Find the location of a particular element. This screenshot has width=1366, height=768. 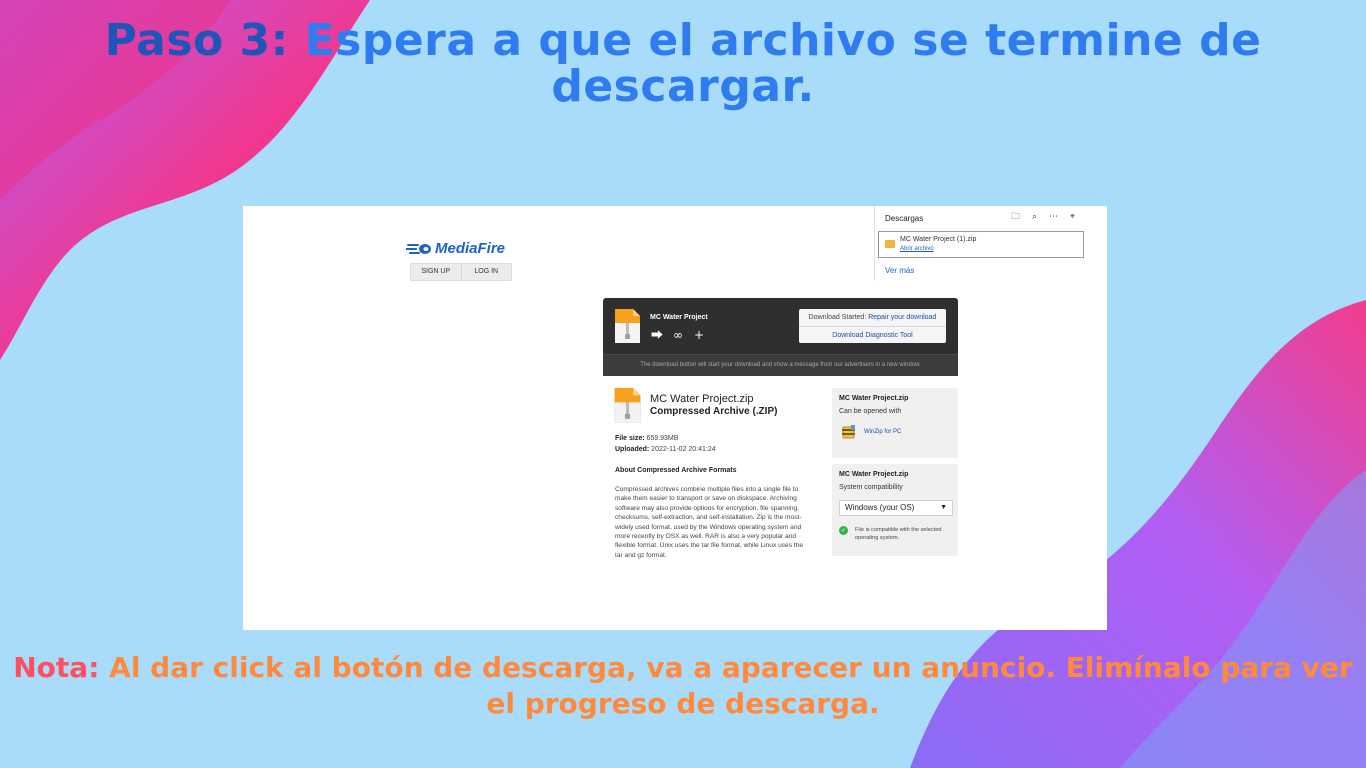

download-status: Download Started: Repair your download is located at coordinates (872, 317).